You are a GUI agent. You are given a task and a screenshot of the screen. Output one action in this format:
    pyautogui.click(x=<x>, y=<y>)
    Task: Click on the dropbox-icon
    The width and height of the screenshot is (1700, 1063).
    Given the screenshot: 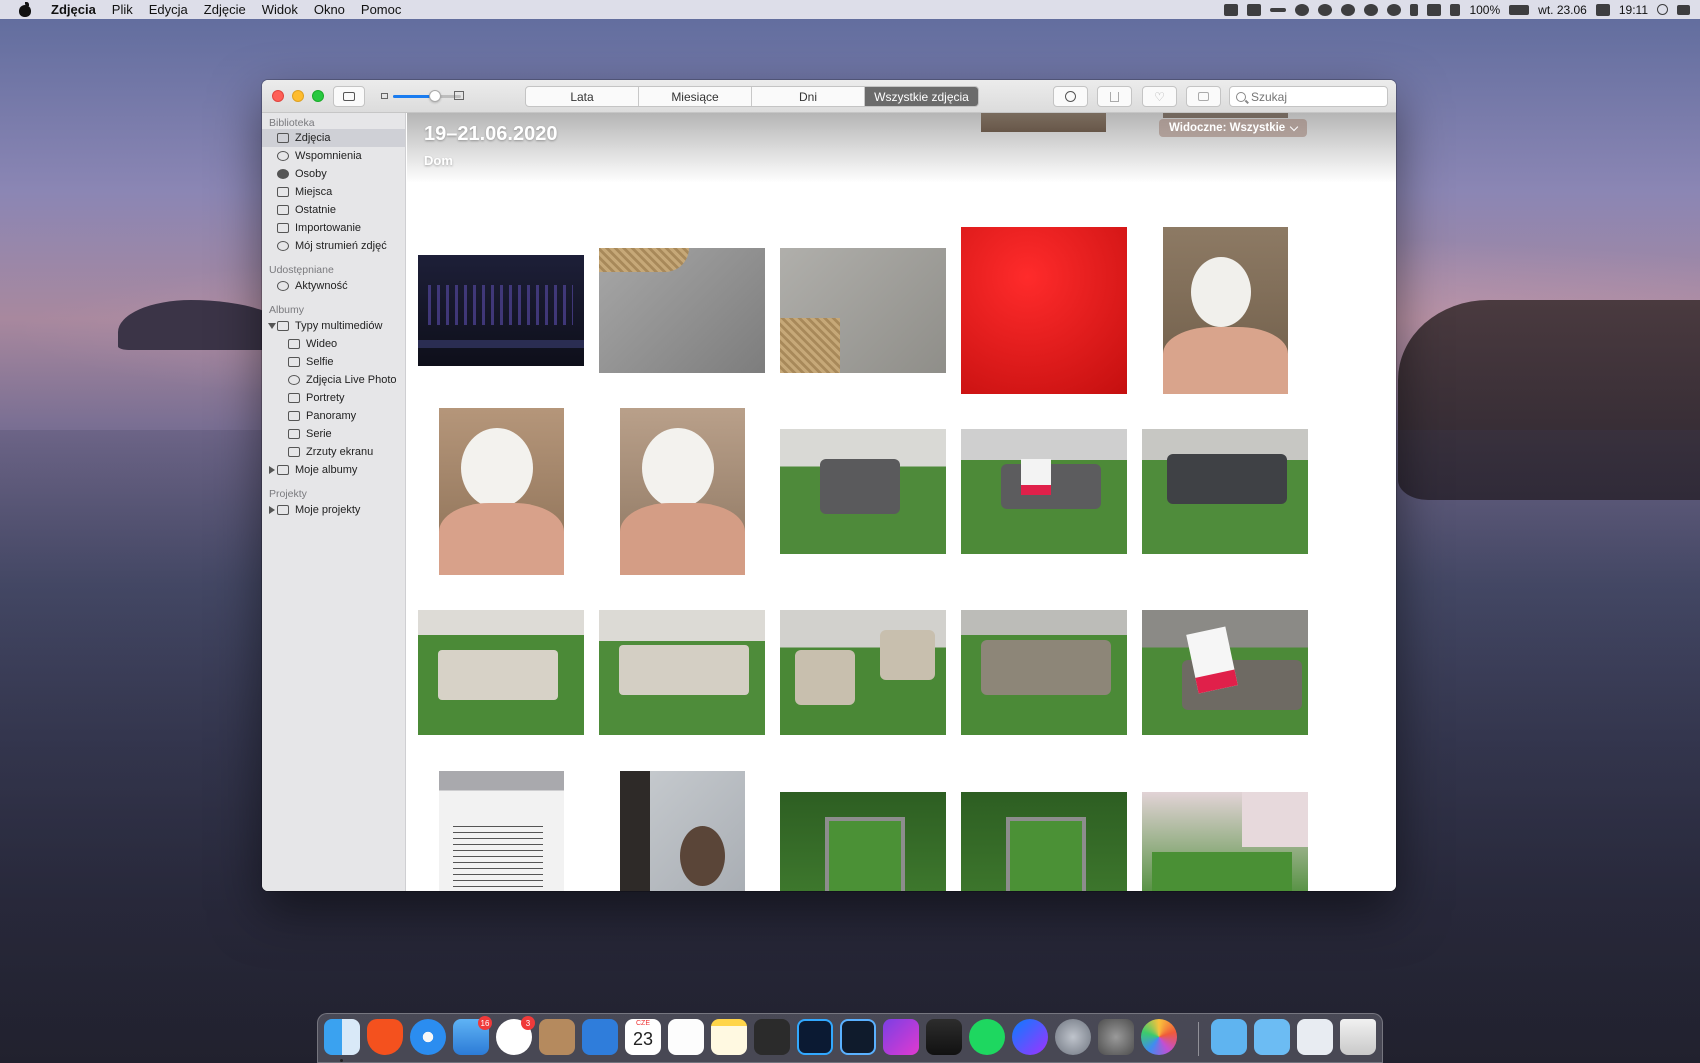 What is the action you would take?
    pyautogui.click(x=1231, y=9)
    